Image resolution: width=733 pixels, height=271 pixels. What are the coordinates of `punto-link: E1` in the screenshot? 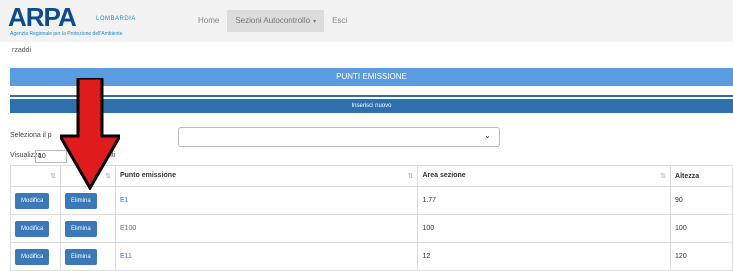 It's located at (124, 200).